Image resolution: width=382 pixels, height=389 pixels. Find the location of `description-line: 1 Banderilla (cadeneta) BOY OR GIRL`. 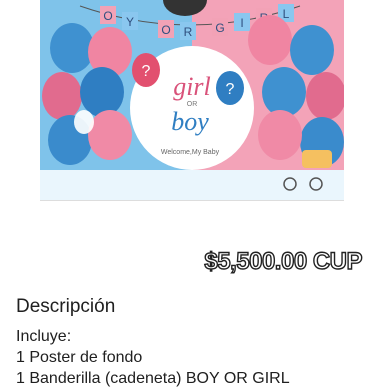

description-line: 1 Banderilla (cadeneta) BOY OR GIRL is located at coordinates (153, 378).